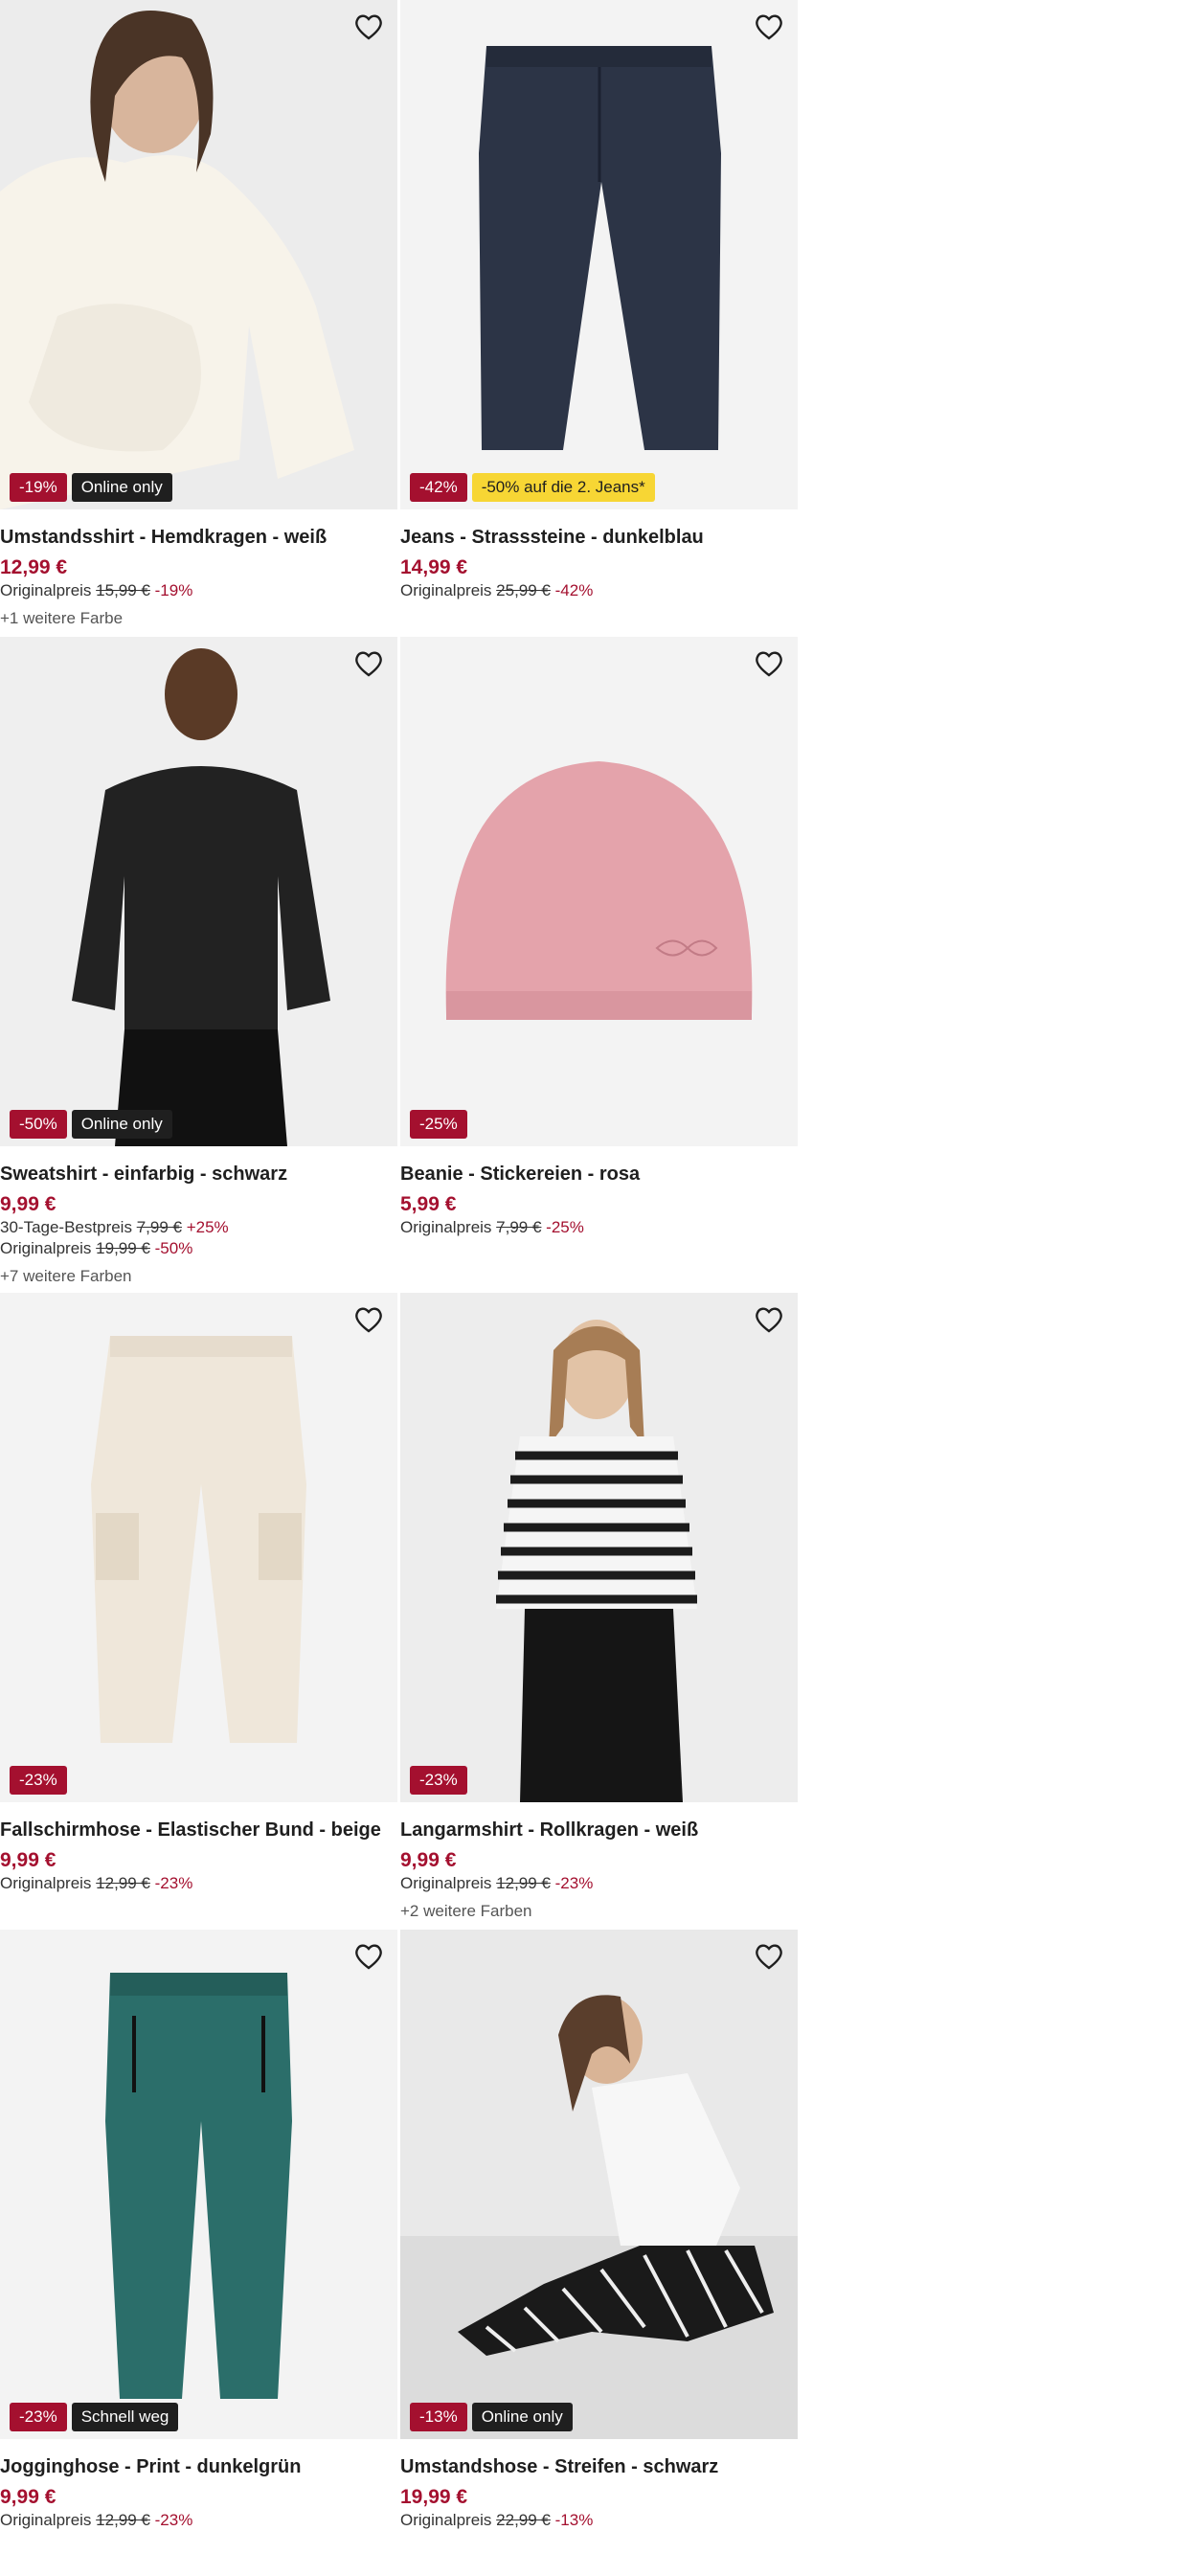 The image size is (1197, 2576). I want to click on badge-row: -23% Schnell weg, so click(94, 2417).